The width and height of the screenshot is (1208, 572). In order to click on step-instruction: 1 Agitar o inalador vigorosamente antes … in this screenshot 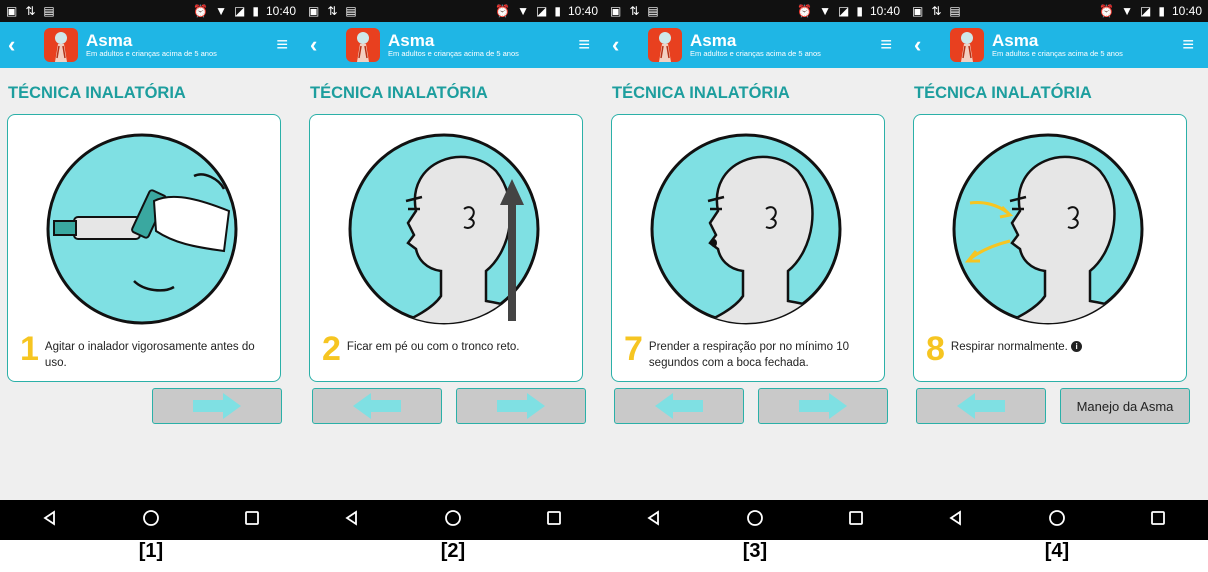, I will do `click(137, 351)`.